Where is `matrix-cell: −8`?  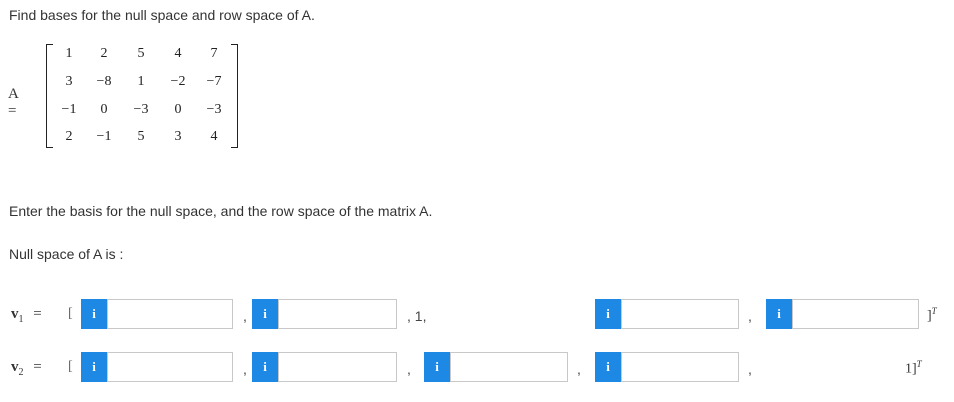 matrix-cell: −8 is located at coordinates (104, 81).